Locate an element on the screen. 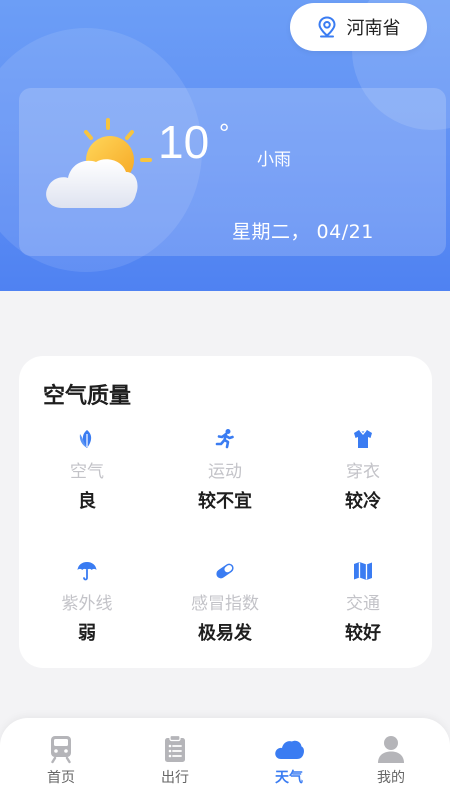 Image resolution: width=450 pixels, height=800 pixels. nav-label: 我的 is located at coordinates (391, 778).